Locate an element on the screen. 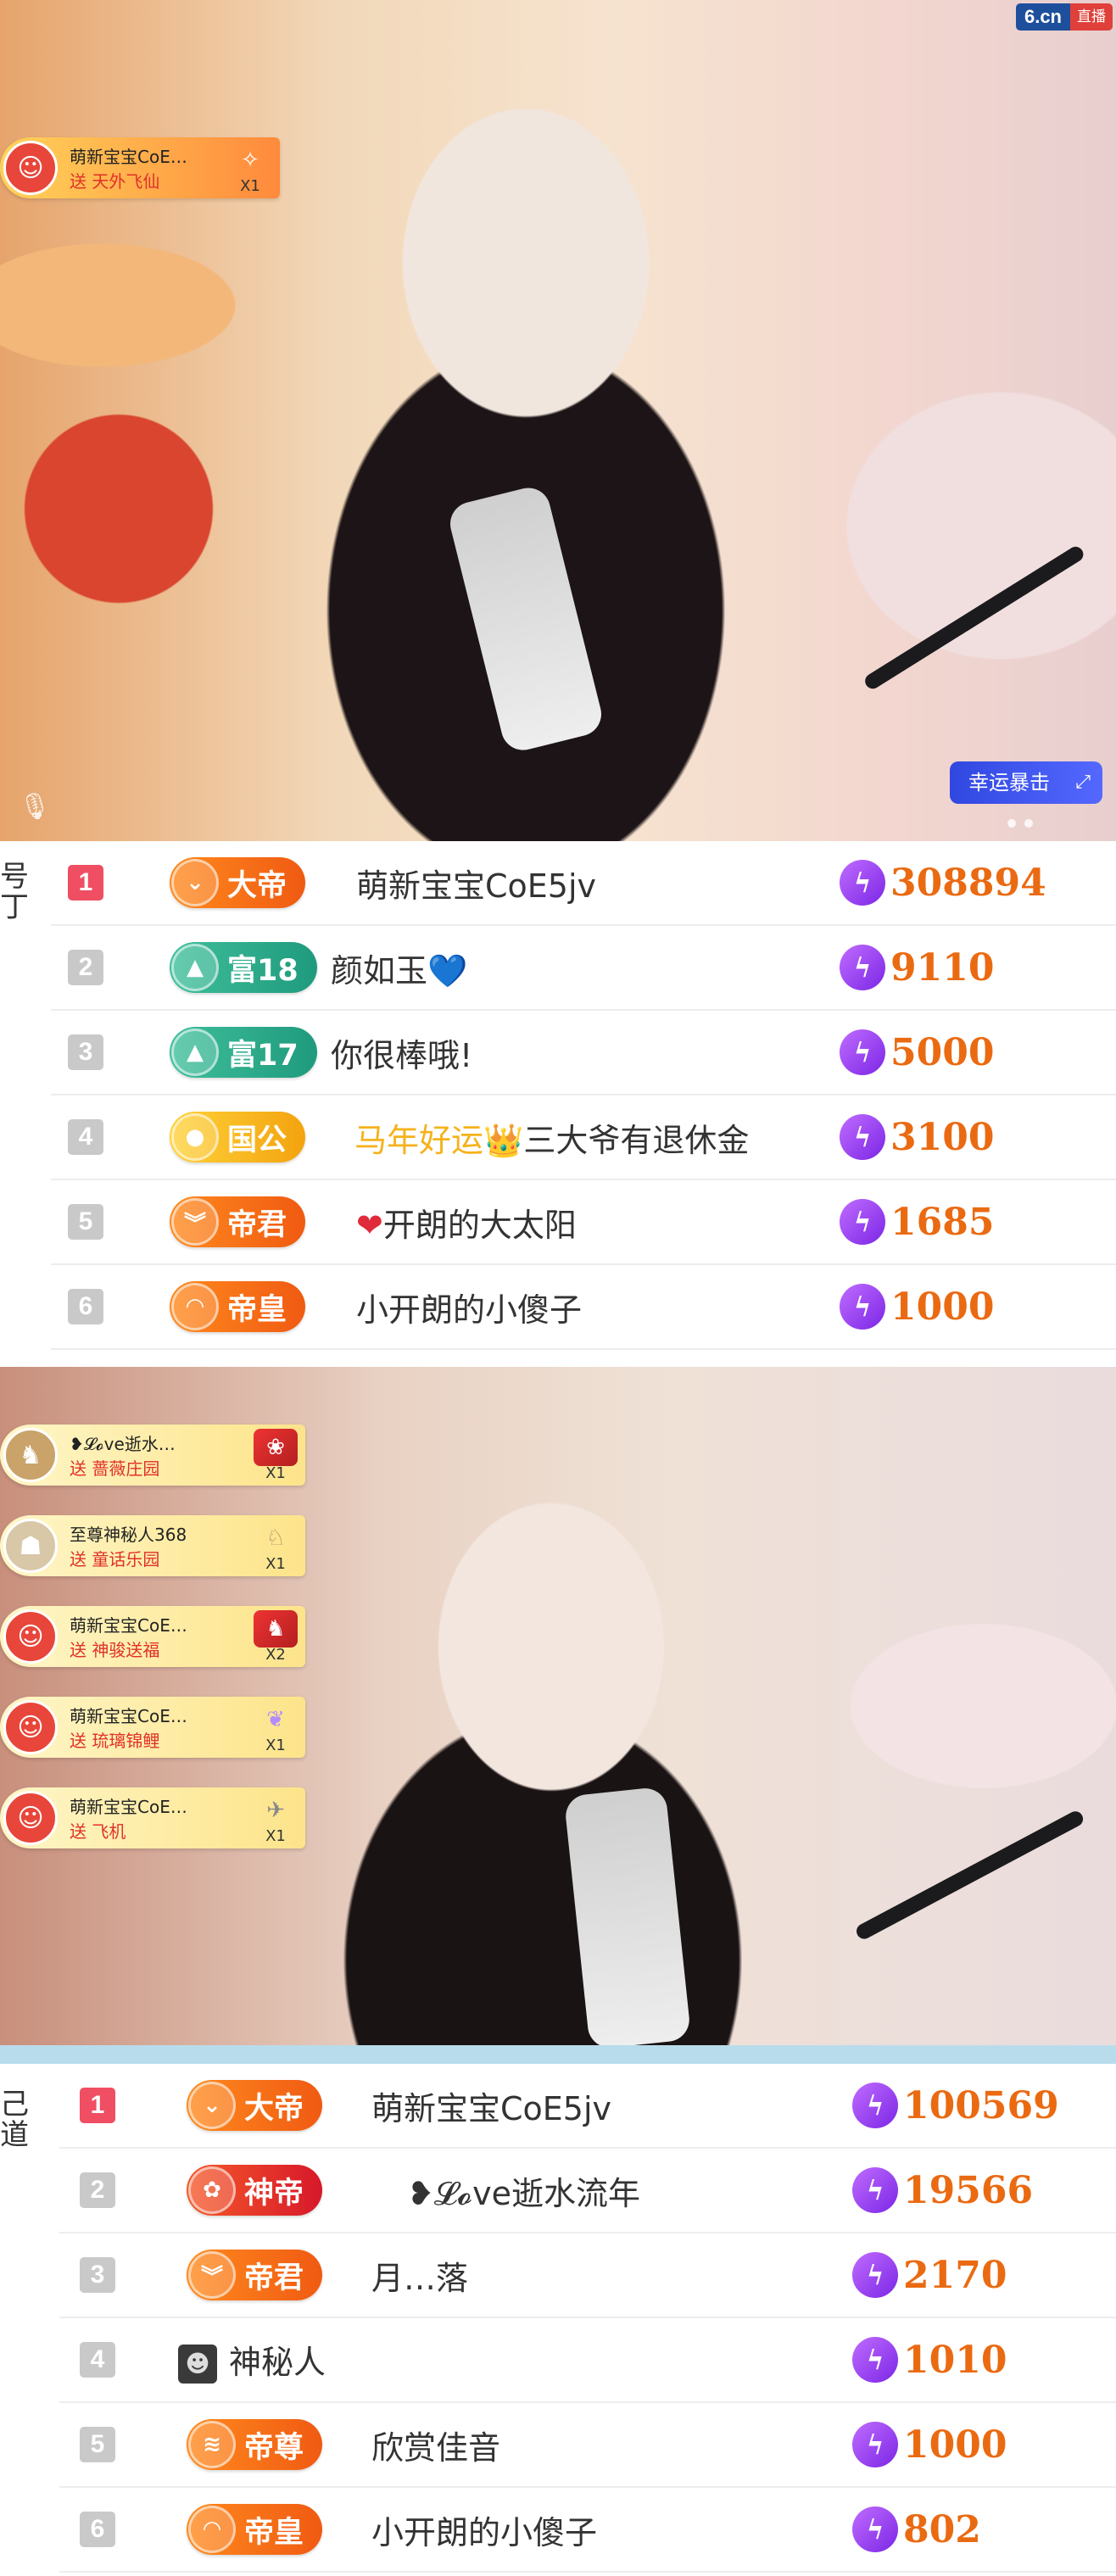 The image size is (1116, 2576). rank-row: 1 ⌄ 大帝 萌新宝宝CoE5jv ϟ 308894 is located at coordinates (583, 883).